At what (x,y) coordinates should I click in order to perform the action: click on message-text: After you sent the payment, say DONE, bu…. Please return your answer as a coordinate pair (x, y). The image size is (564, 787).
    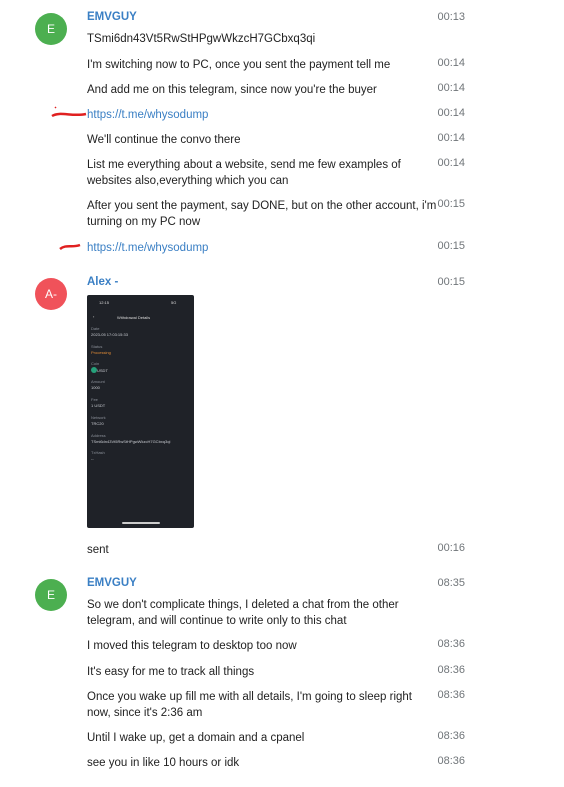
    Looking at the image, I should click on (262, 214).